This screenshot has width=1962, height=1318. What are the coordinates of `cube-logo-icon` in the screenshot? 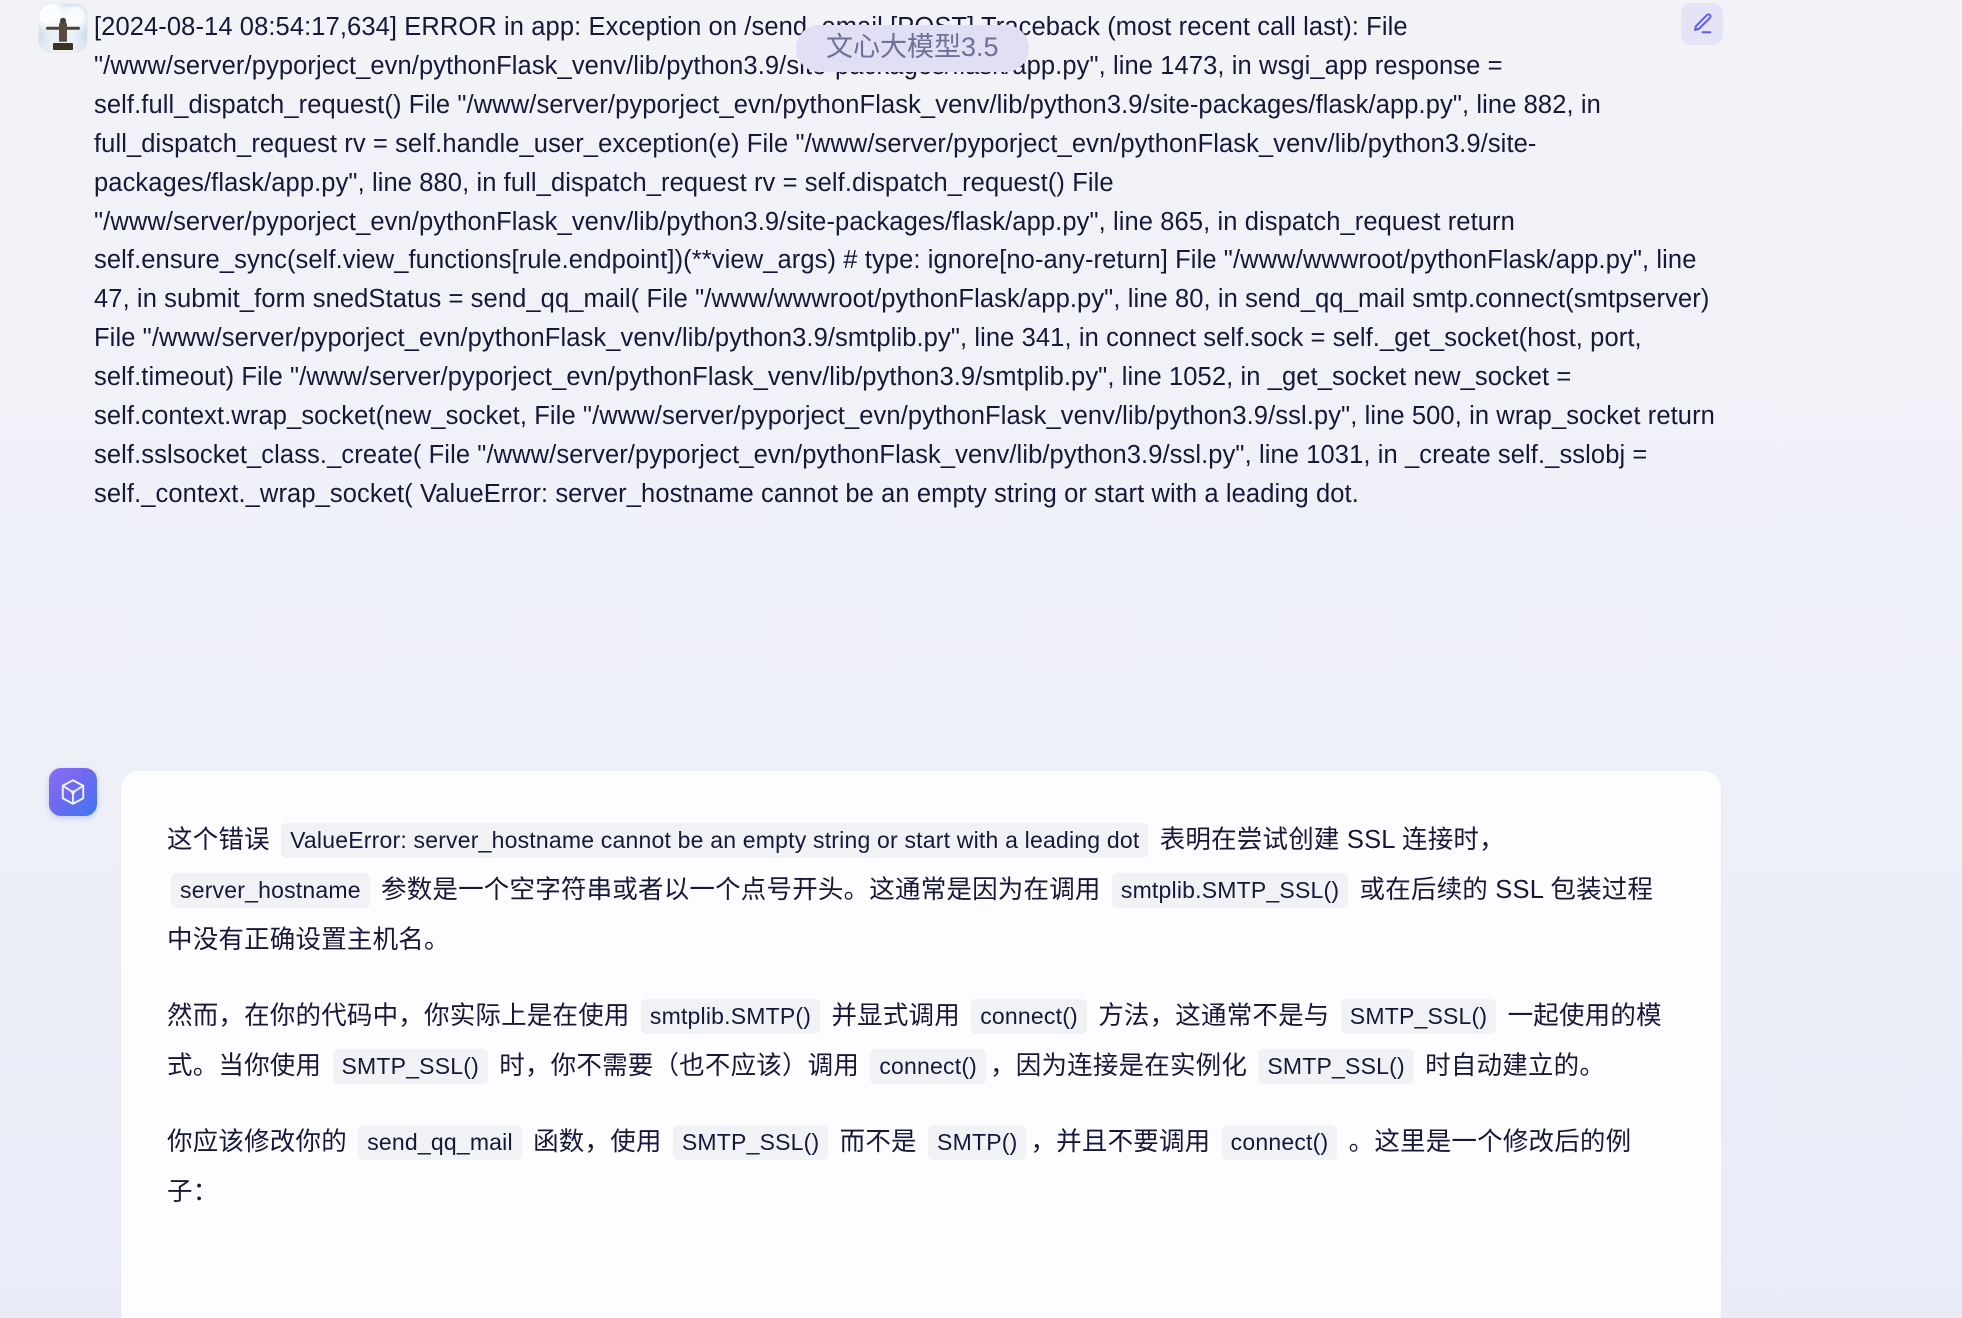 It's located at (73, 792).